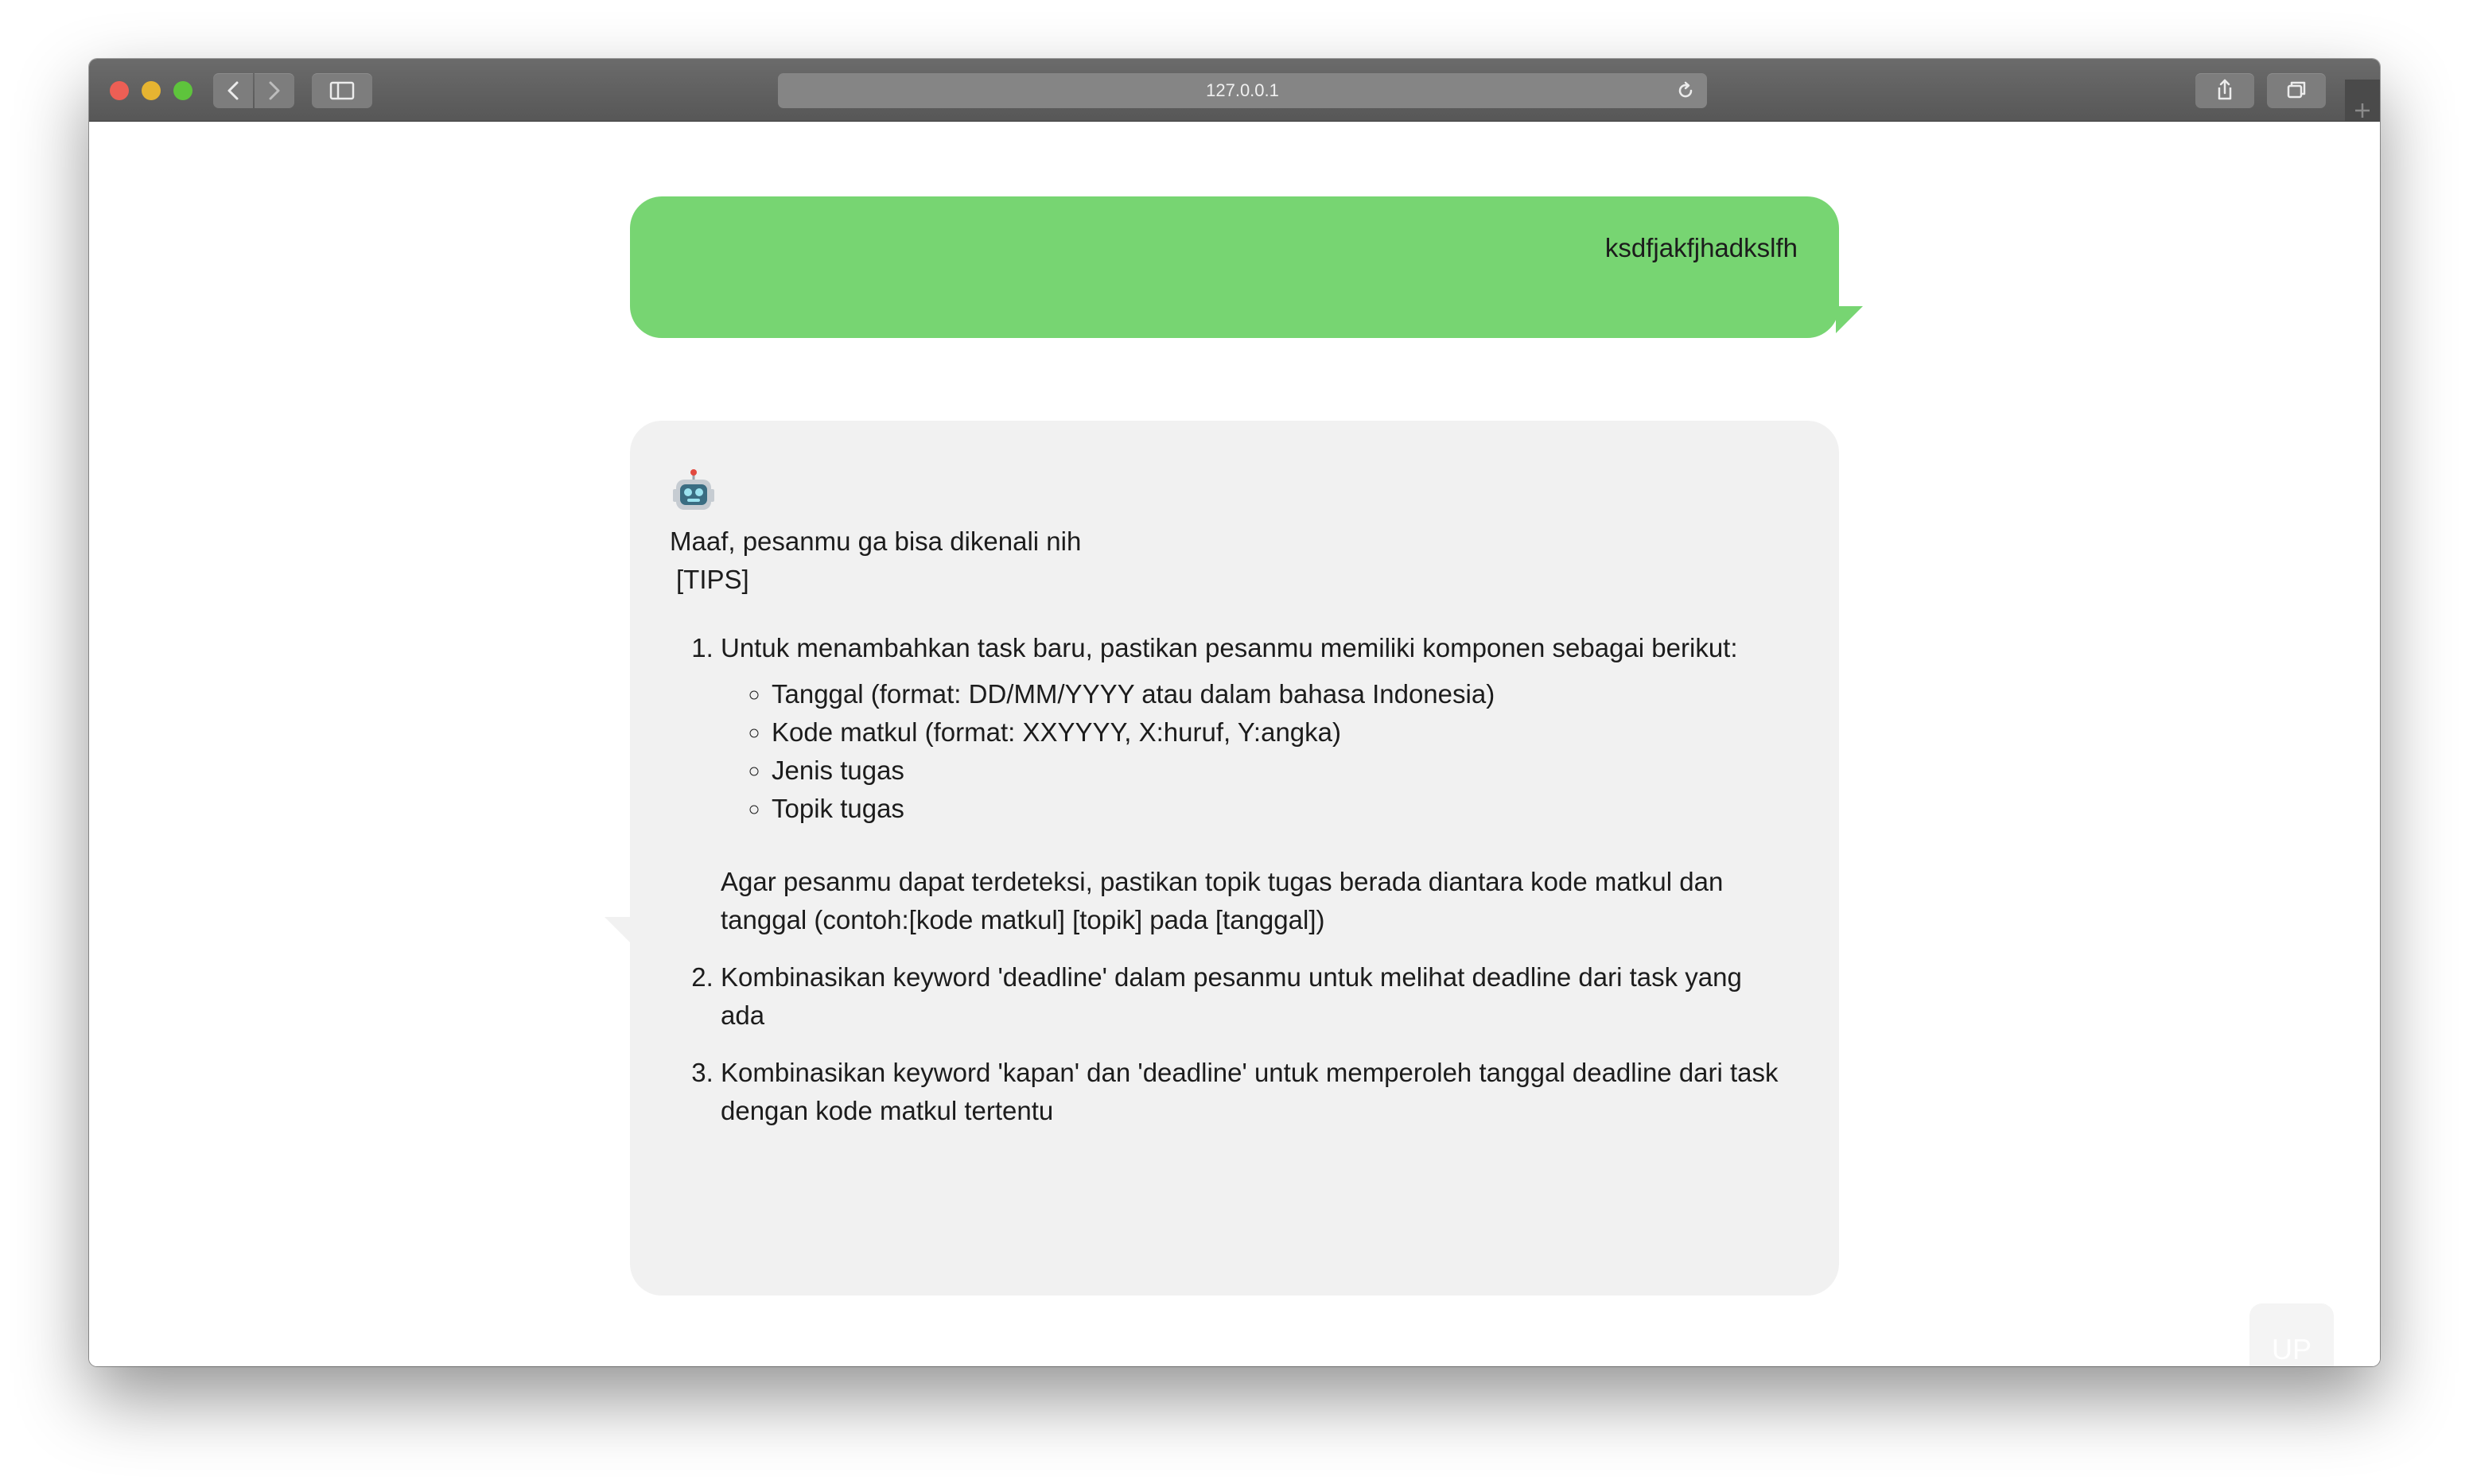 The height and width of the screenshot is (1484, 2469). What do you see at coordinates (618, 930) in the screenshot?
I see `bot-bubble-tail` at bounding box center [618, 930].